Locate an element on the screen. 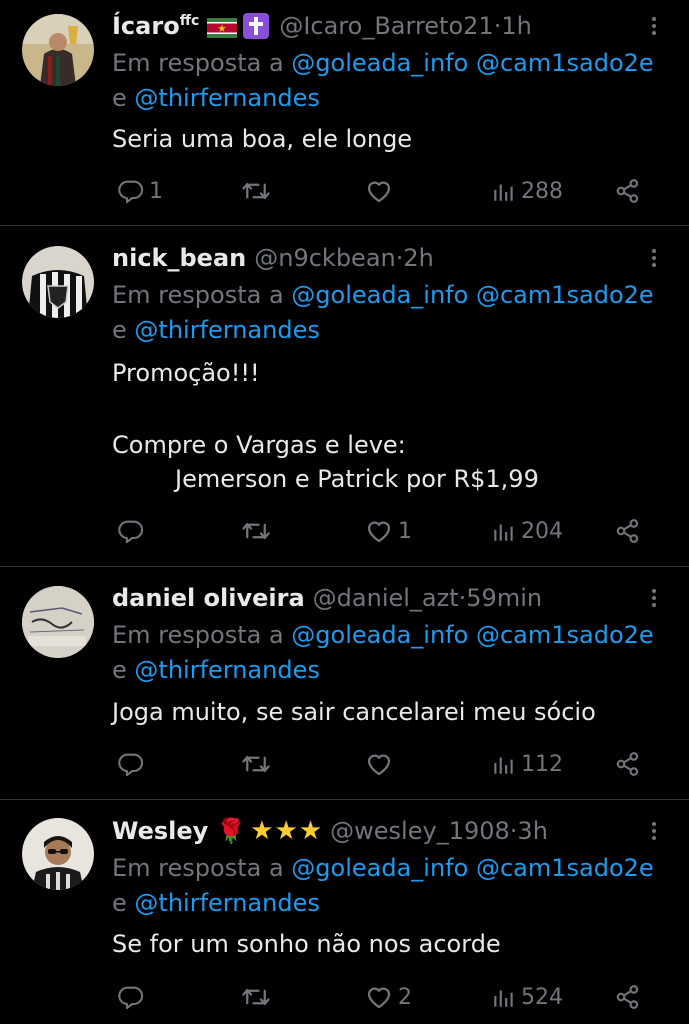 The height and width of the screenshot is (1024, 689). tweet-text-line: Jemerson e Patrick por R$1,99 is located at coordinates (357, 479).